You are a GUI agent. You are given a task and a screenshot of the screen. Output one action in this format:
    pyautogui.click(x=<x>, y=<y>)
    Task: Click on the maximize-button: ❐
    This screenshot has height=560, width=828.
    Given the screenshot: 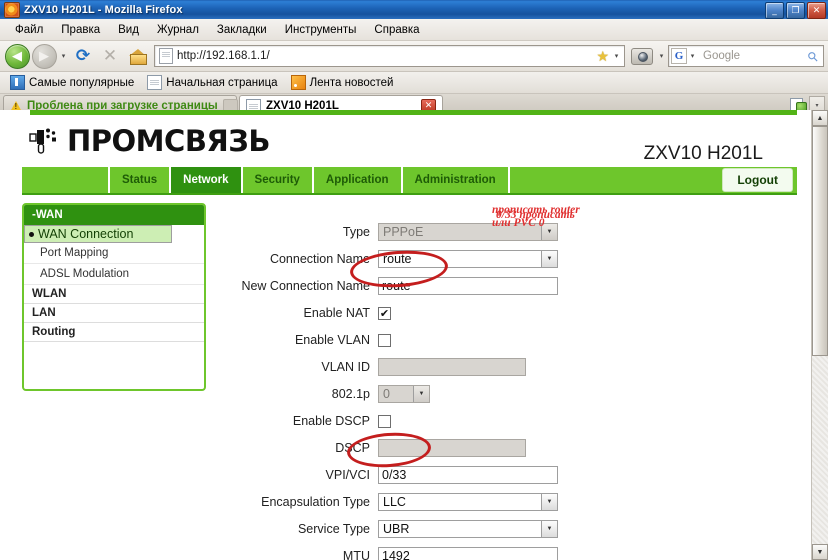 What is the action you would take?
    pyautogui.click(x=795, y=10)
    